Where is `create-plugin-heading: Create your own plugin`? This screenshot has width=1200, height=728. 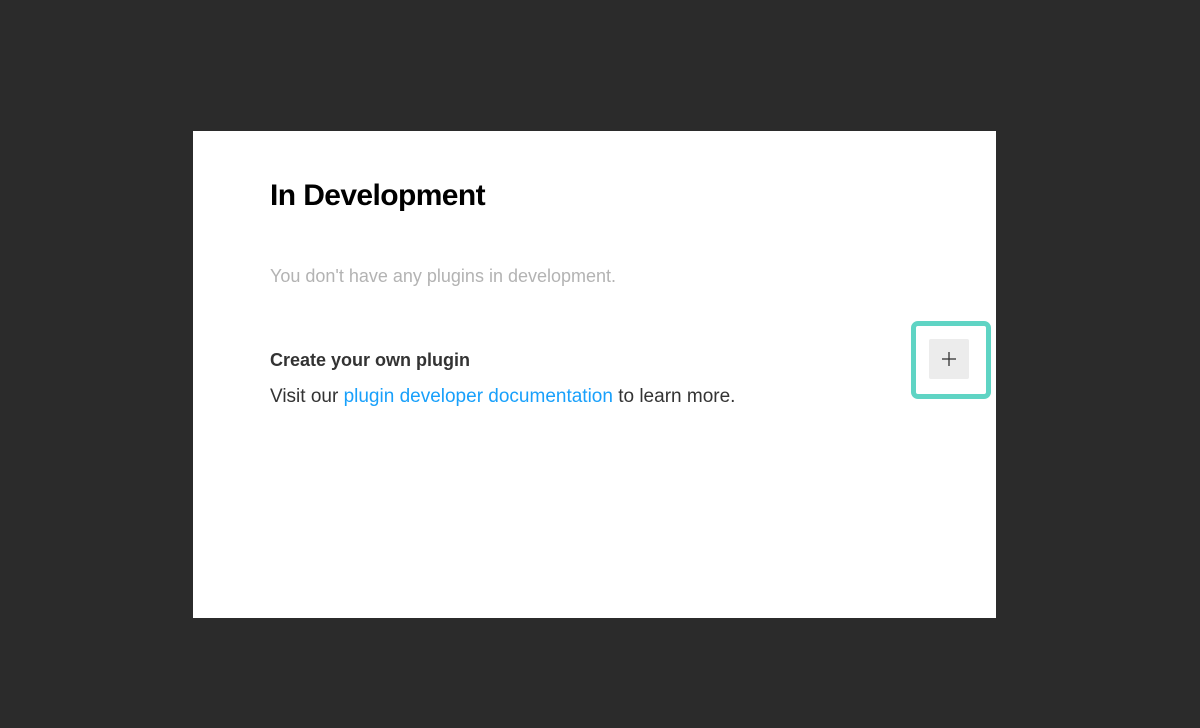 create-plugin-heading: Create your own plugin is located at coordinates (370, 360).